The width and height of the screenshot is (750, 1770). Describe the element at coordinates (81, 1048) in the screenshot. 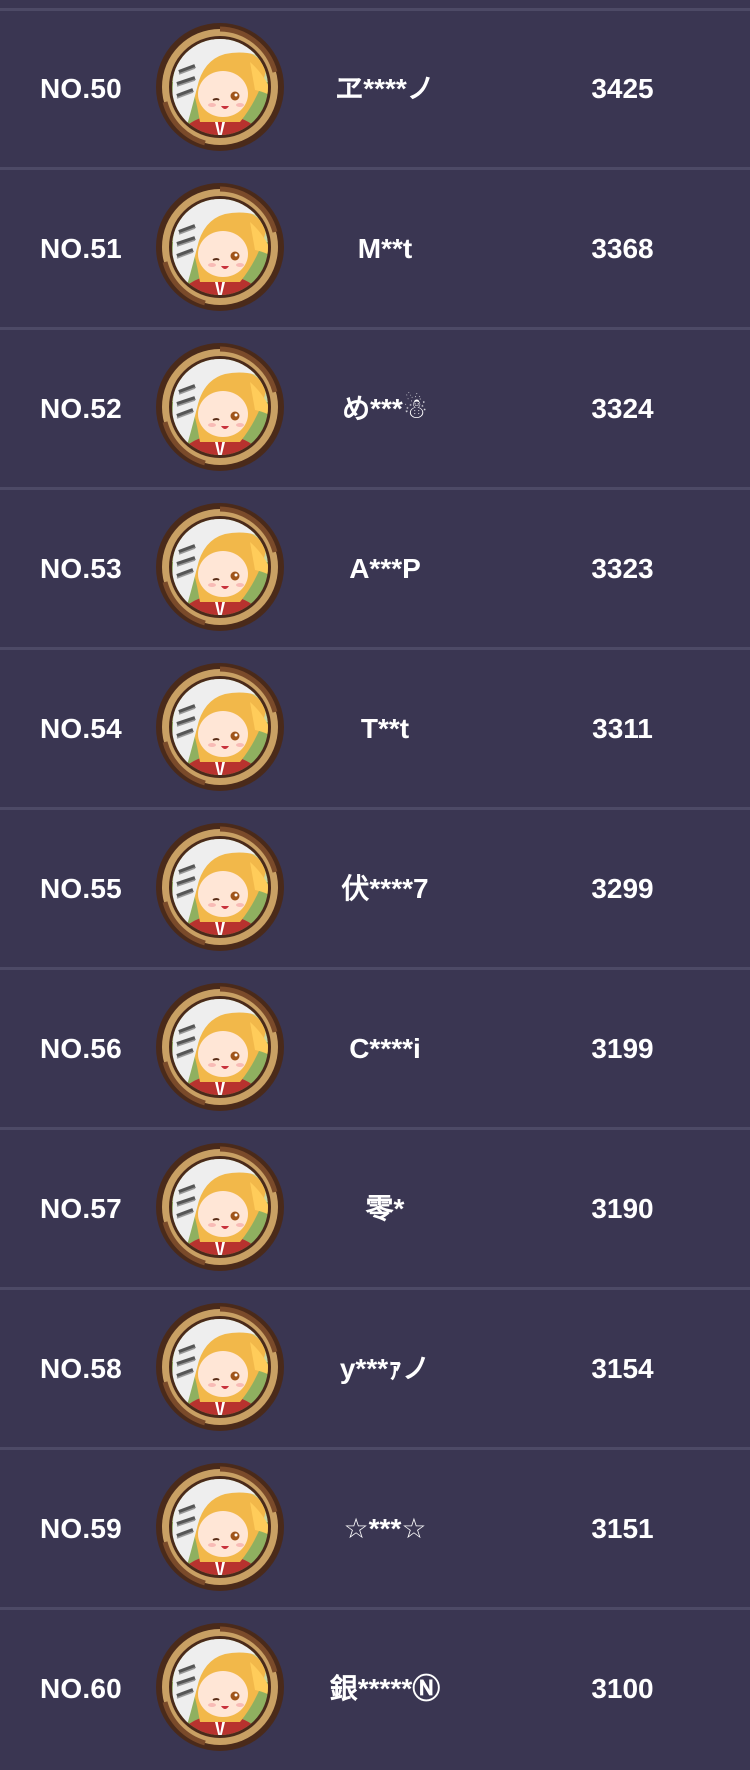

I see `rank-label: NO.56` at that location.